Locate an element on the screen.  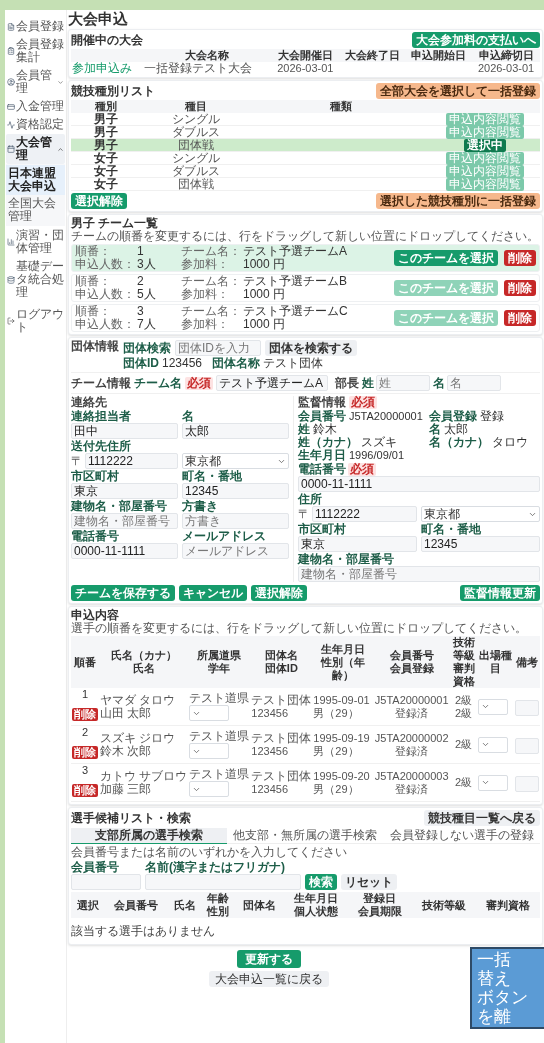
save-team-button: チームを保存する is located at coordinates (123, 593).